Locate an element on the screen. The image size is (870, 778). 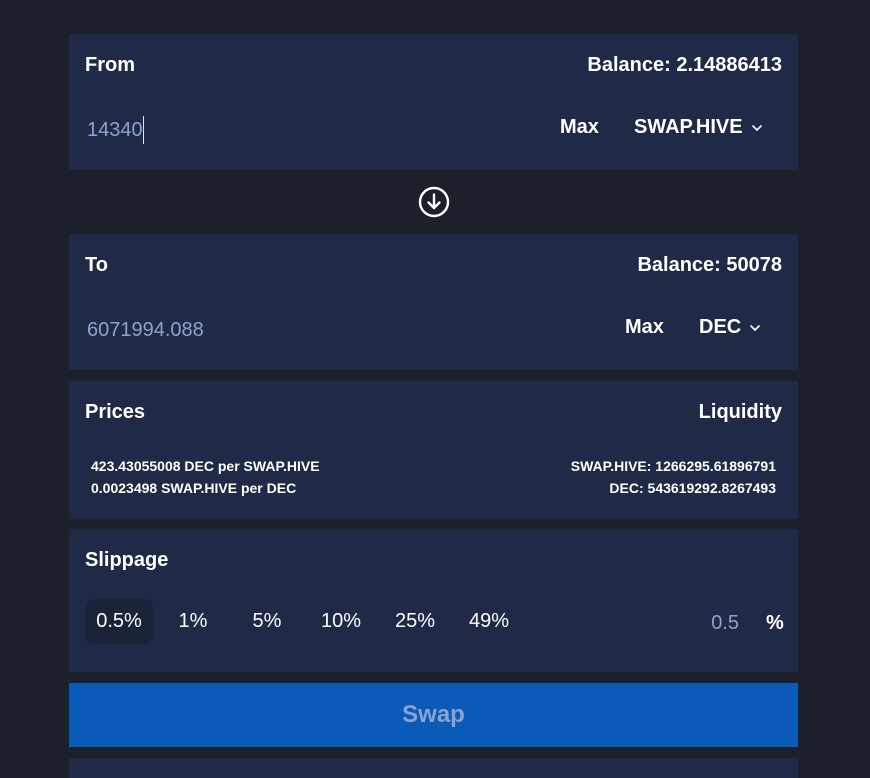
from-max-button: Max is located at coordinates (579, 127).